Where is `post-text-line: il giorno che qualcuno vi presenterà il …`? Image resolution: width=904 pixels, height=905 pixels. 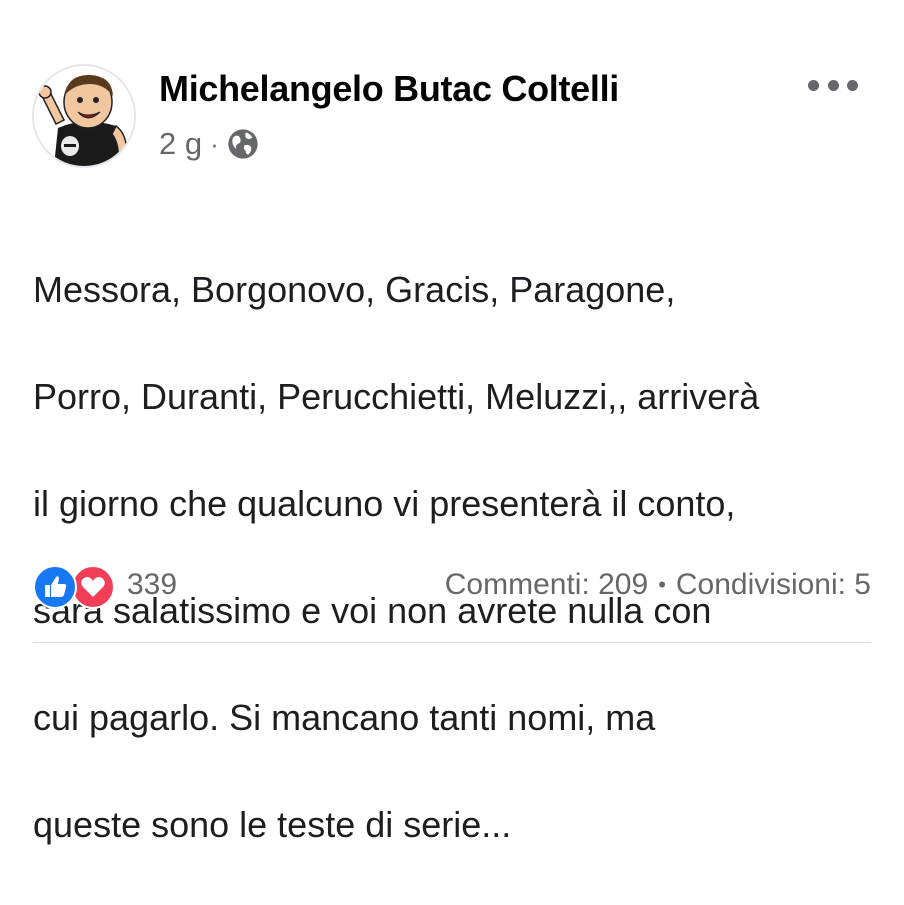 post-text-line: il giorno che qualcuno vi presenterà il … is located at coordinates (384, 503).